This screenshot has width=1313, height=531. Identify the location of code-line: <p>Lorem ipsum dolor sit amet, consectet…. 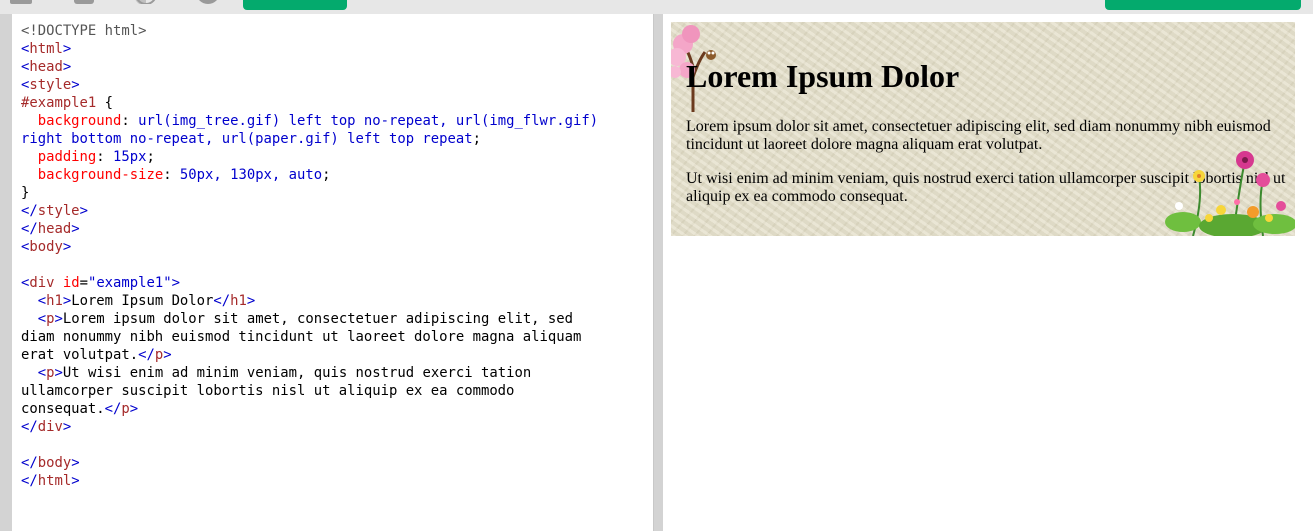
(305, 319).